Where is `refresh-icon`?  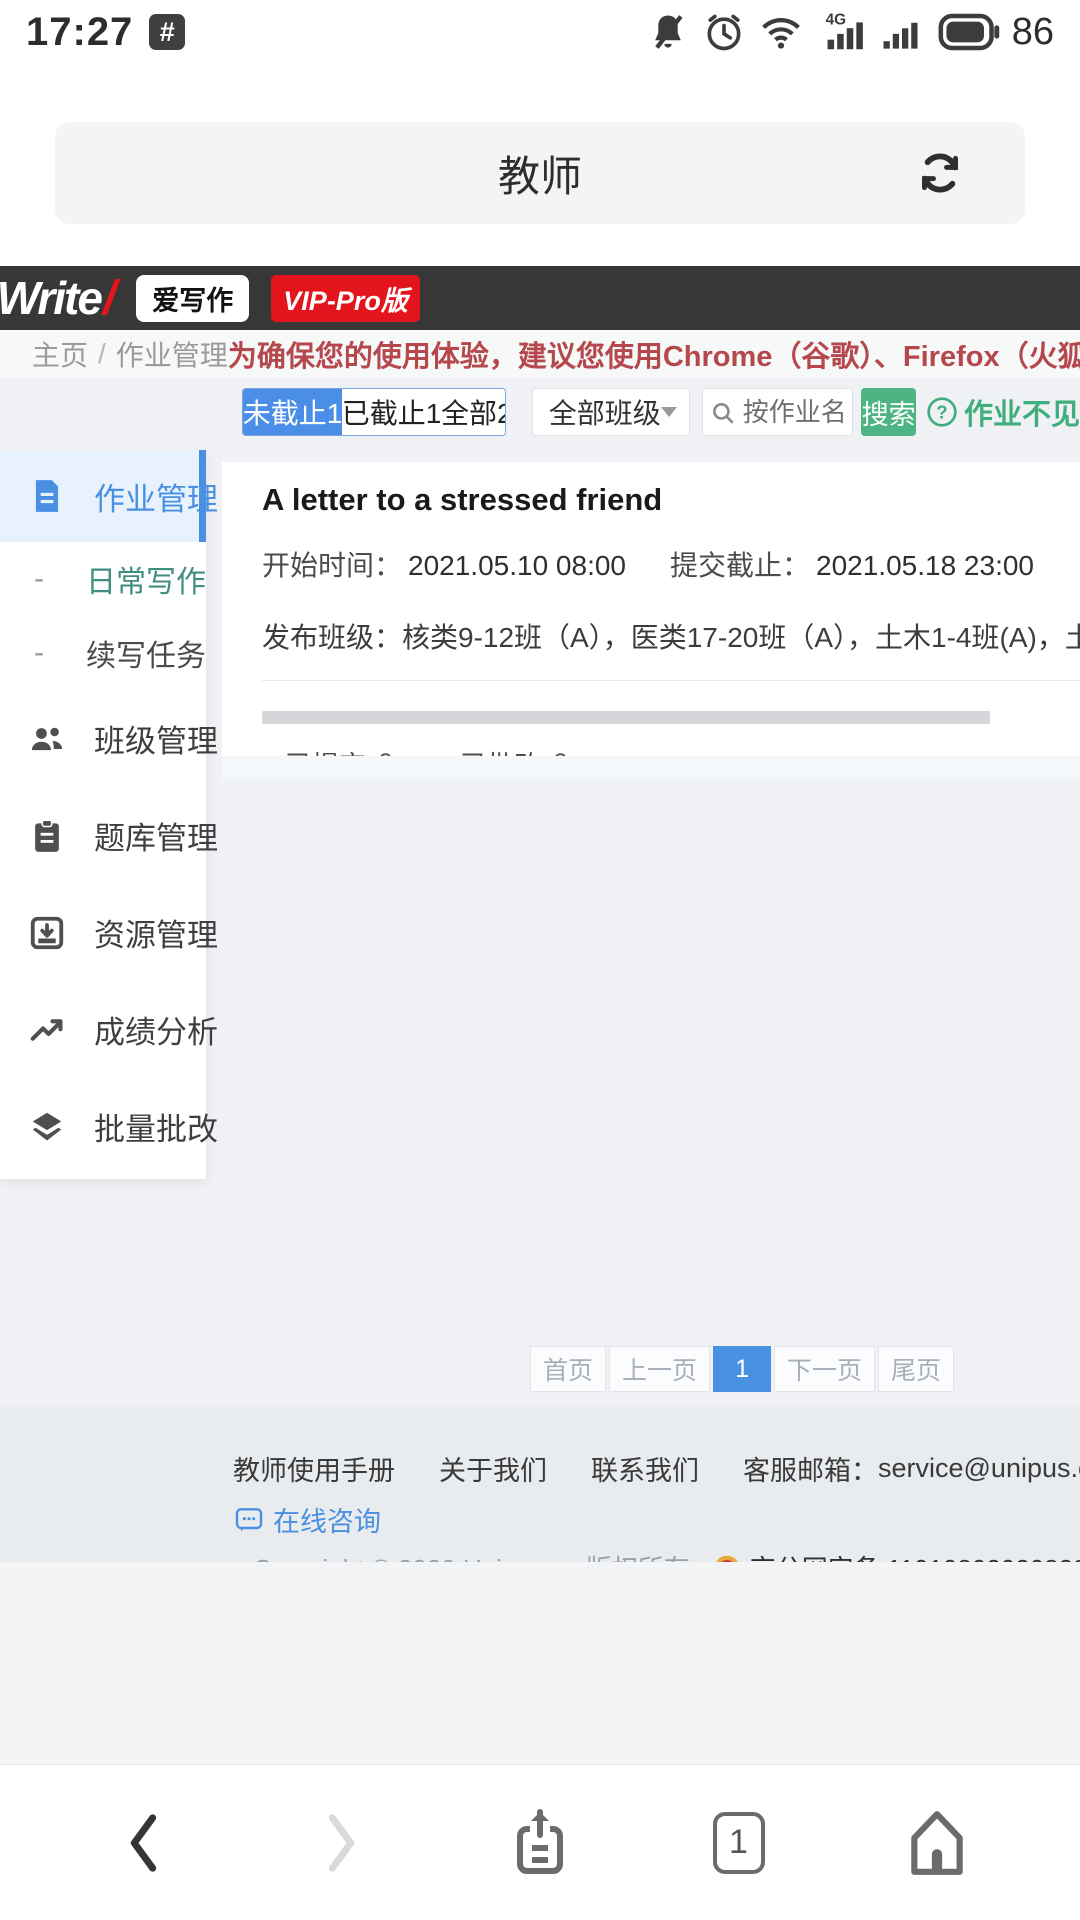 refresh-icon is located at coordinates (940, 173).